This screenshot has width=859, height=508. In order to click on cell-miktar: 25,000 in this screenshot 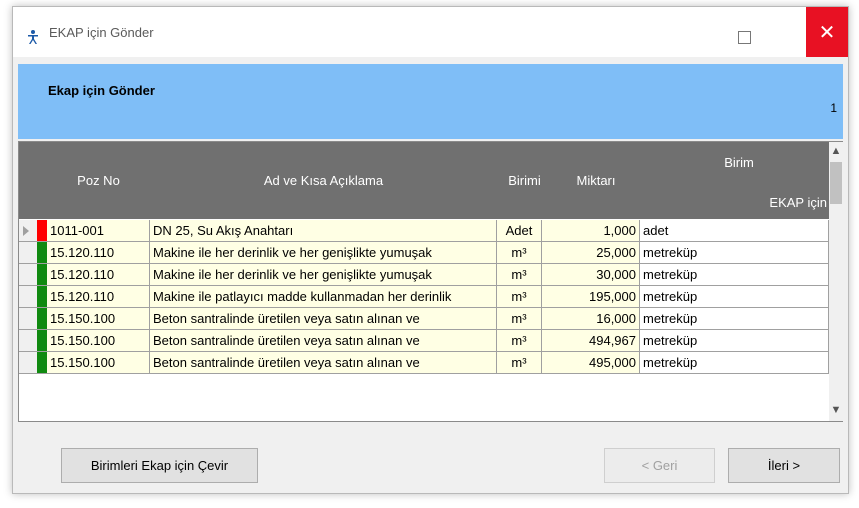, I will do `click(591, 253)`.